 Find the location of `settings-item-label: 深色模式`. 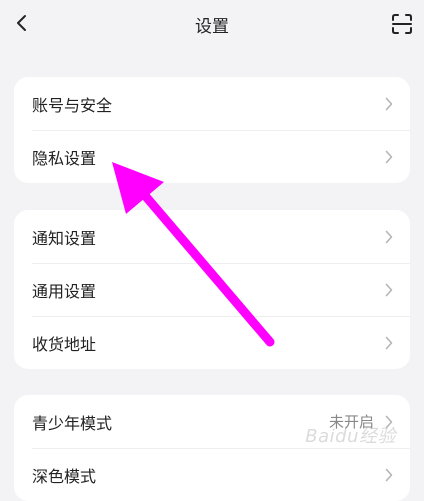

settings-item-label: 深色模式 is located at coordinates (64, 476).